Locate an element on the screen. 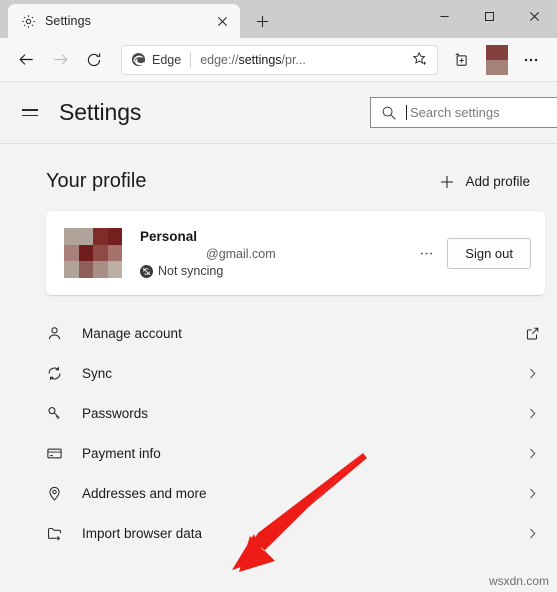  tab-title: Settings is located at coordinates (68, 21).